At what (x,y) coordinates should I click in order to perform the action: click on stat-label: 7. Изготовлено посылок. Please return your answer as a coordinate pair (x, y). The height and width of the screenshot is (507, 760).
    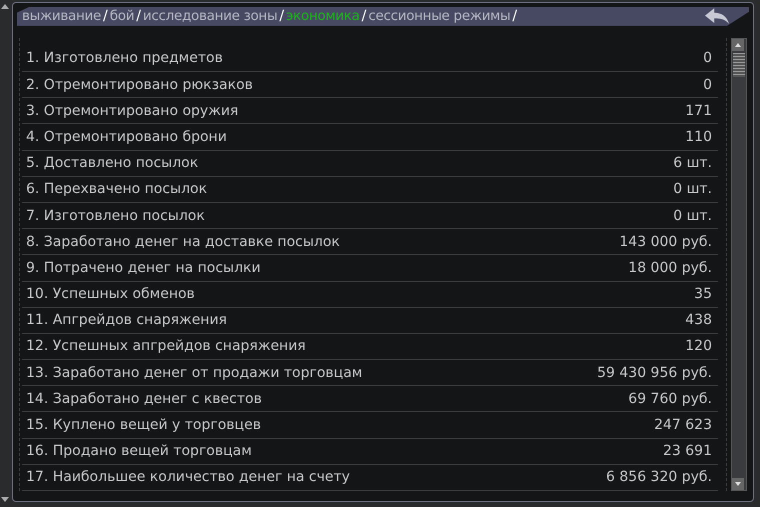
    Looking at the image, I should click on (115, 216).